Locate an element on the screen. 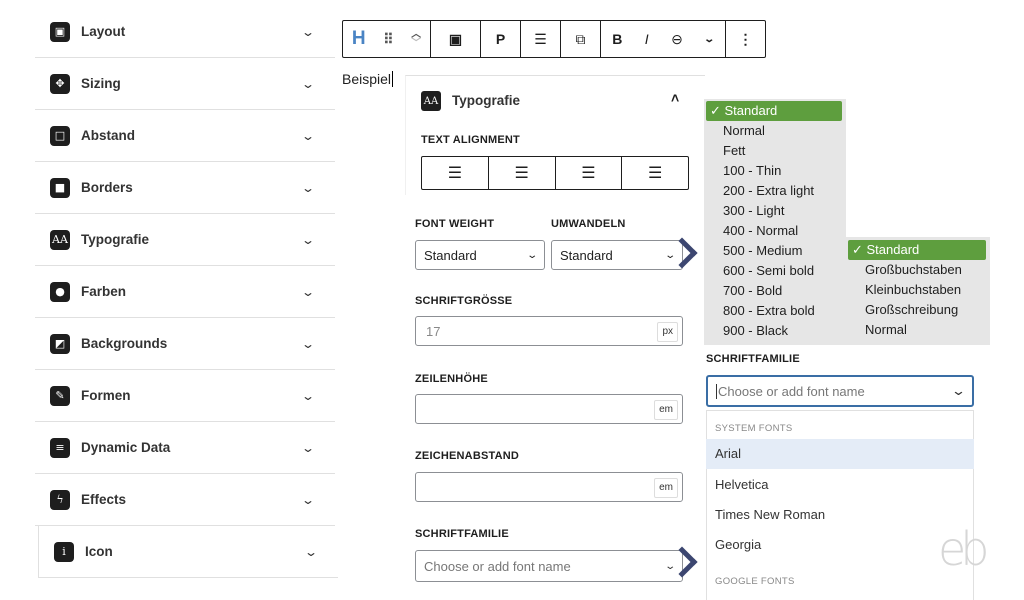 The image size is (1024, 600). backgrounds-icon: ◩ is located at coordinates (60, 343).